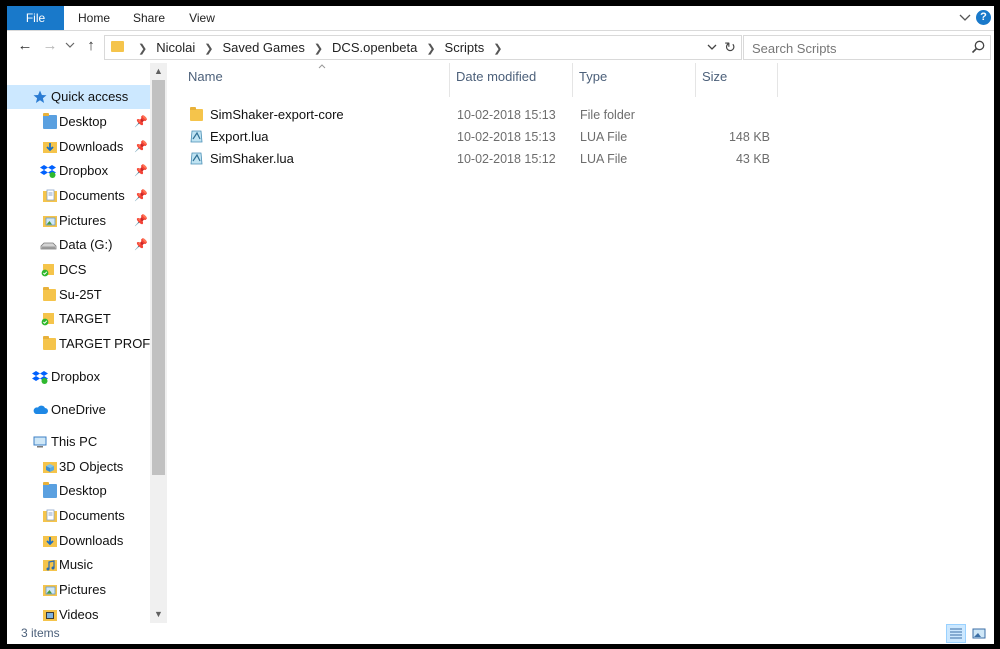  What do you see at coordinates (78, 516) in the screenshot?
I see `nav-item-this-pc-documents: Documents` at bounding box center [78, 516].